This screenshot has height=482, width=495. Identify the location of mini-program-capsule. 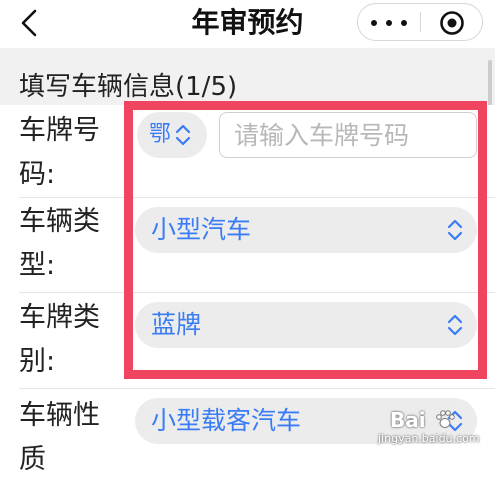
(420, 22).